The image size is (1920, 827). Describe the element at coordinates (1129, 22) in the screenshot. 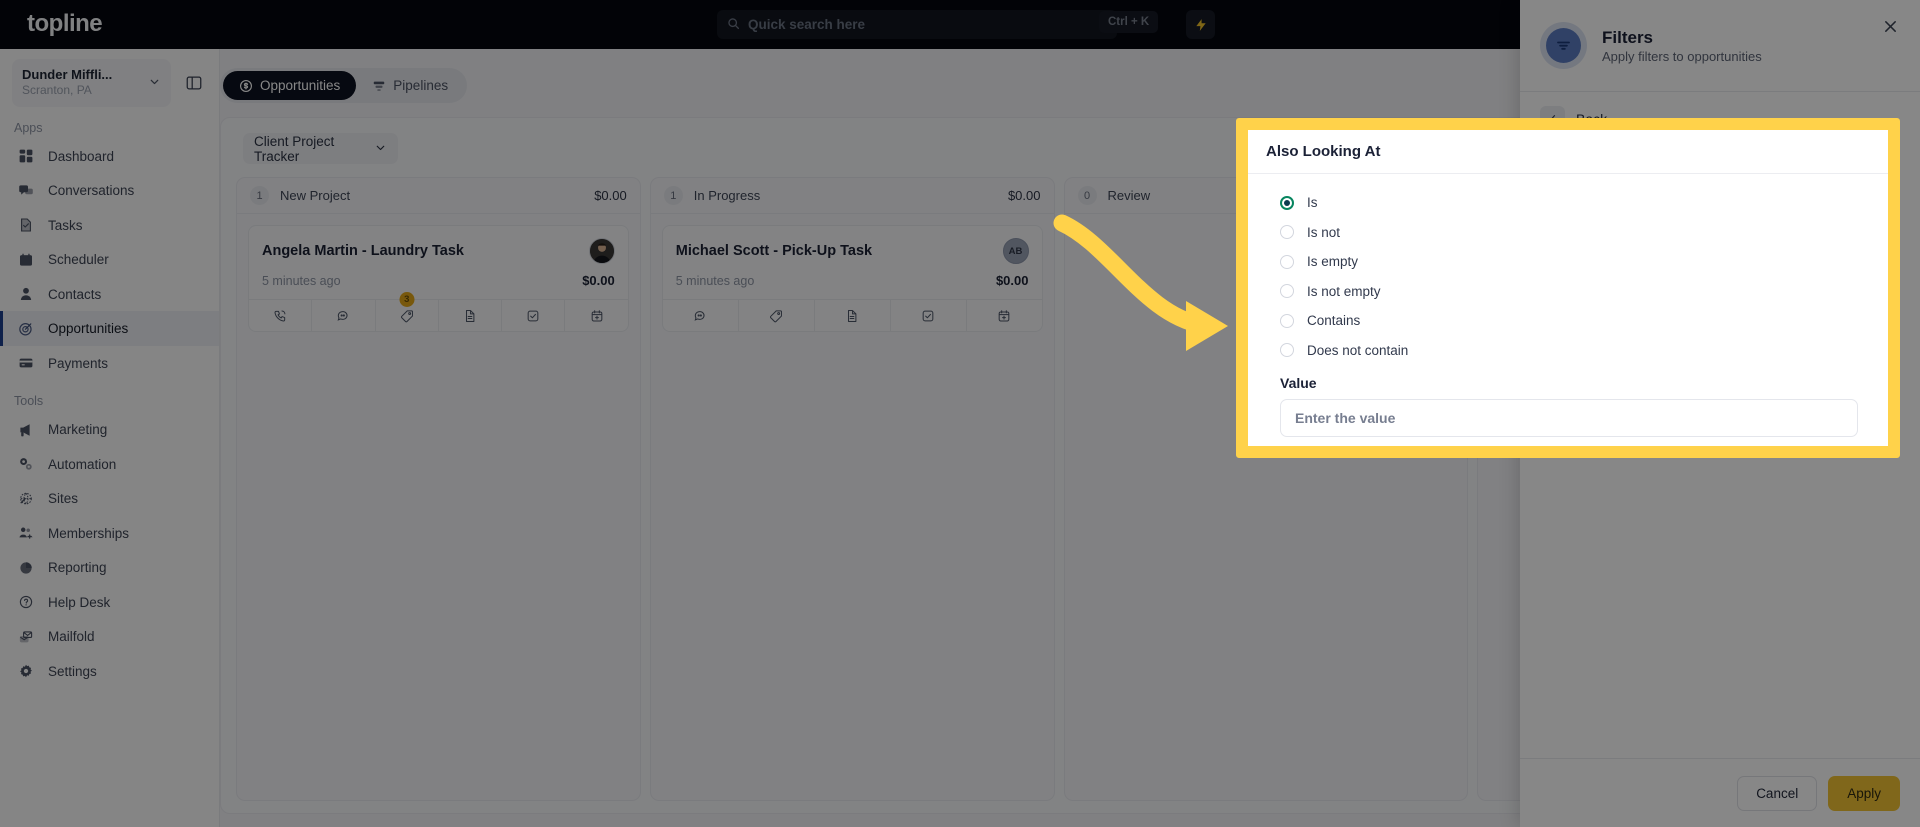

I see `keyboard-shortcut-badge: Ctrl + K` at that location.